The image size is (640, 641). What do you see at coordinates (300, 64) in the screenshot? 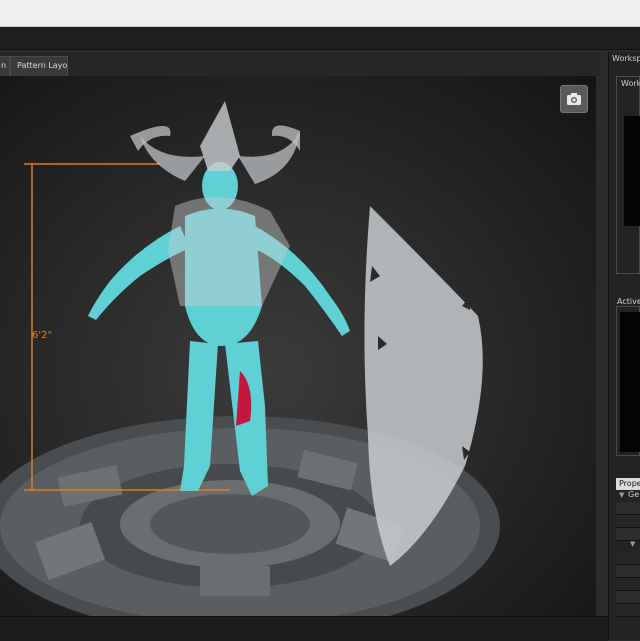
I see `view-tab-strip: n Pattern Layout` at bounding box center [300, 64].